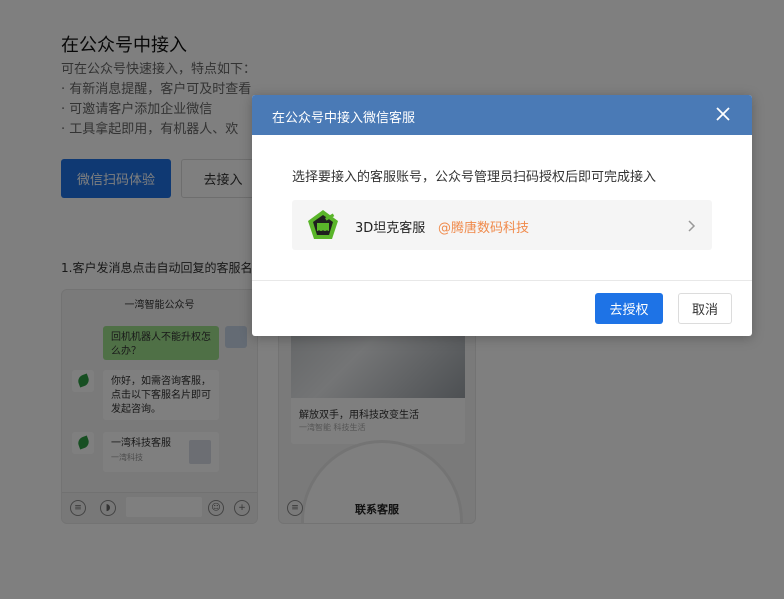 The height and width of the screenshot is (599, 784). I want to click on account-name: 3D坦克客服, so click(390, 228).